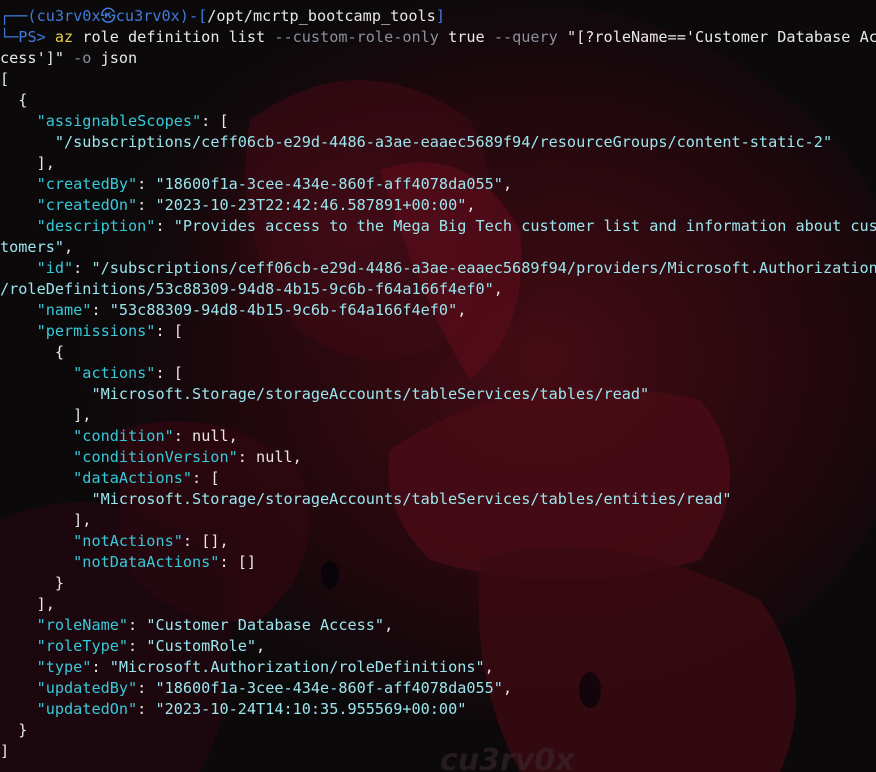 This screenshot has height=772, width=876. What do you see at coordinates (311, 709) in the screenshot?
I see `json-value: "2023-10-24T14:10:35.955569+00:00"` at bounding box center [311, 709].